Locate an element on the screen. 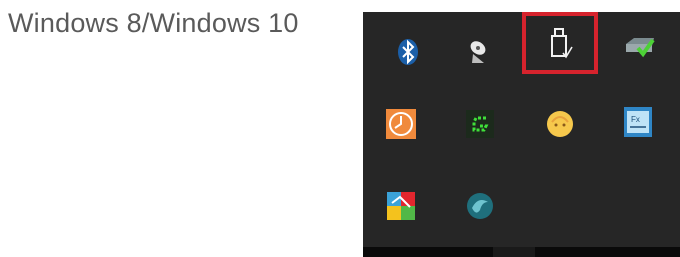 The height and width of the screenshot is (257, 680). usb-icon-highlight-frame is located at coordinates (560, 43).